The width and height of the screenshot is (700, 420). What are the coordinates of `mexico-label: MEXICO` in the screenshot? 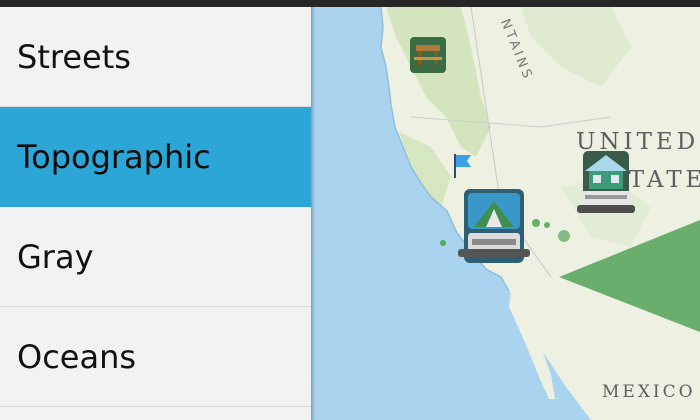 It's located at (649, 392).